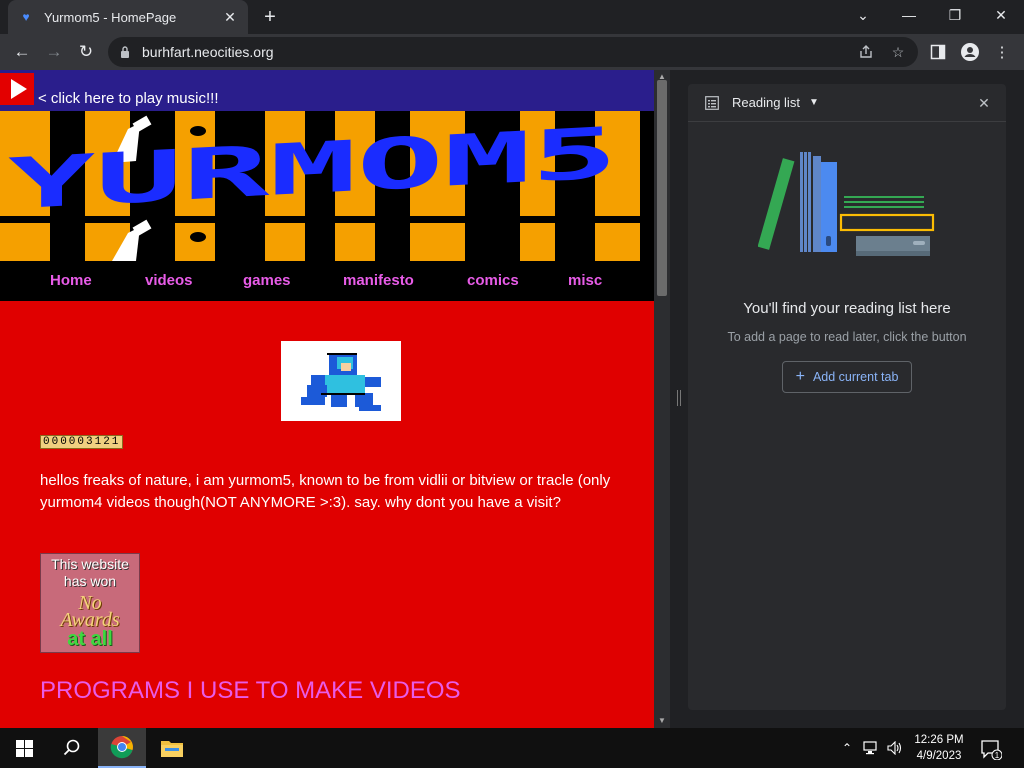 The image size is (1024, 768). I want to click on chrome-taskbar-icon, so click(122, 748).